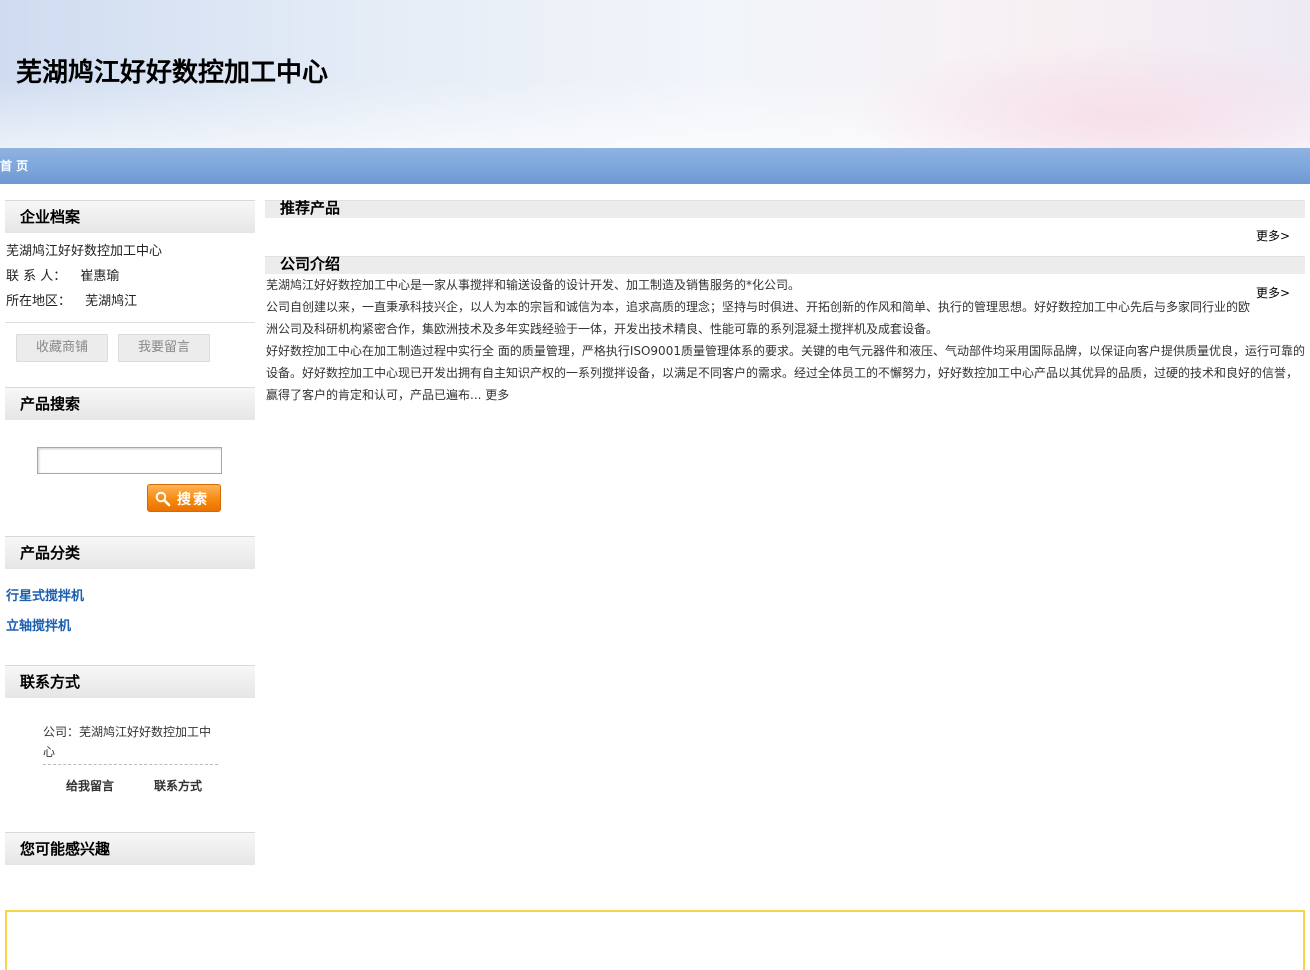 The height and width of the screenshot is (970, 1310). Describe the element at coordinates (38, 624) in the screenshot. I see `category-link-vertical-shaft-mixer: 立轴搅拌机` at that location.